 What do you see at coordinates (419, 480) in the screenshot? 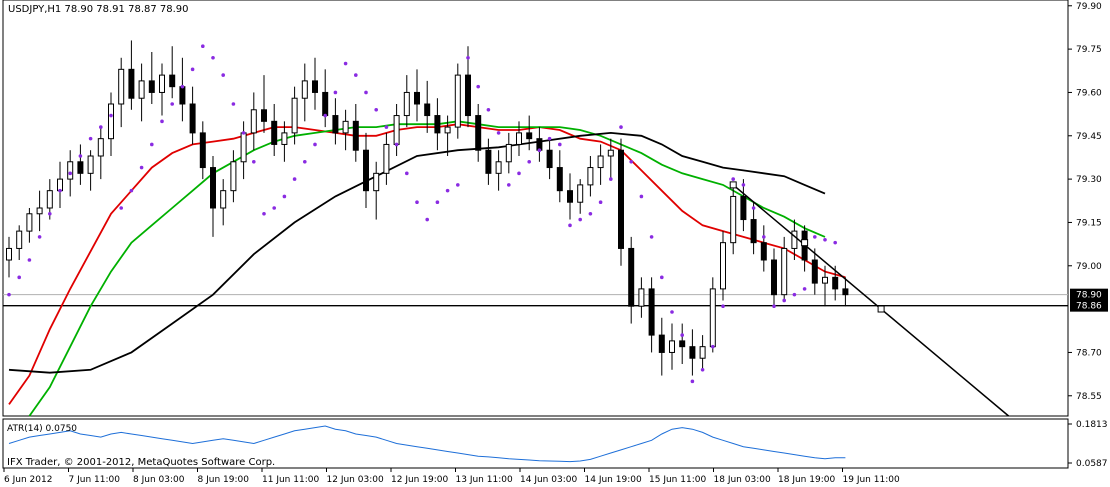
I see `x-tick-label: 12 Jun 19:00` at bounding box center [419, 480].